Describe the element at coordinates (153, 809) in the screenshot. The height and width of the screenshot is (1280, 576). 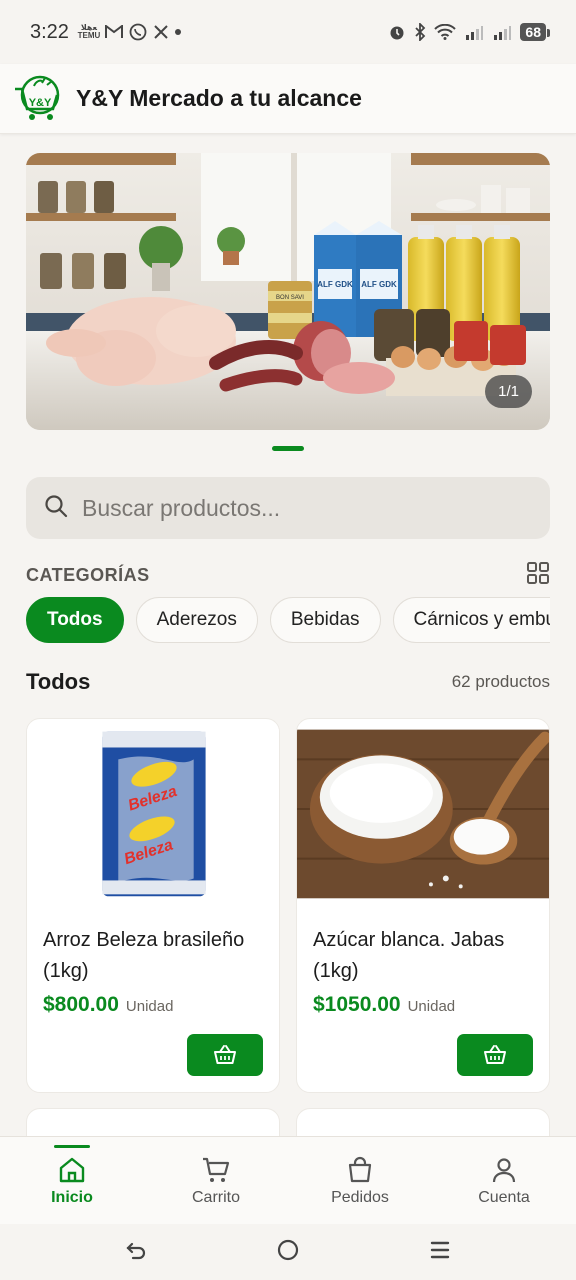
I see `product-image-rice: Beleza Beleza` at that location.